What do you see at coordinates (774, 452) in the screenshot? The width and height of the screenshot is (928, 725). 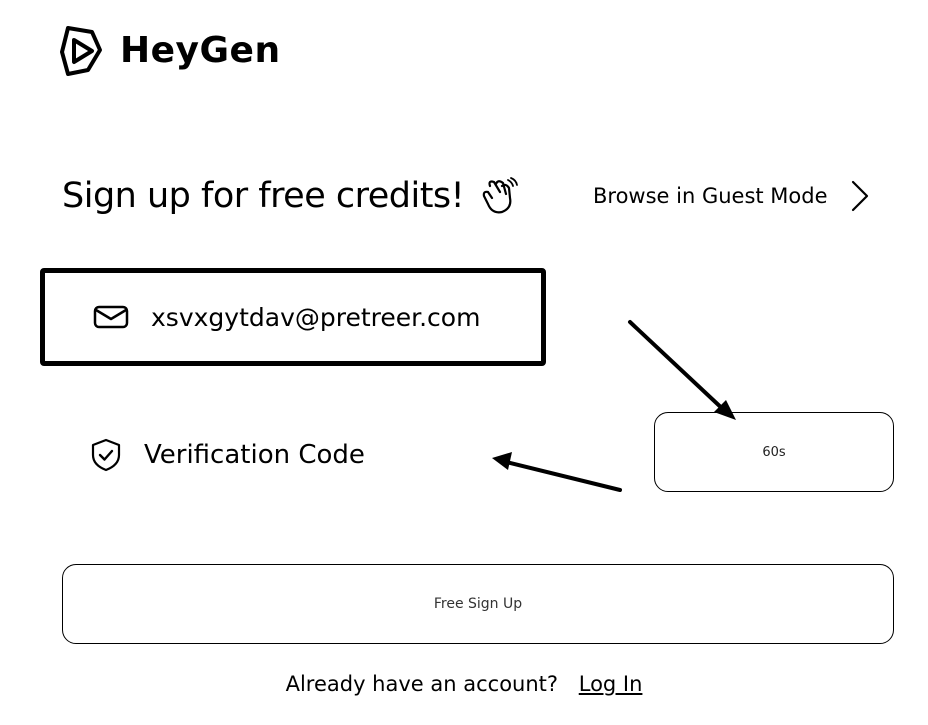 I see `send-code-button: 60s` at bounding box center [774, 452].